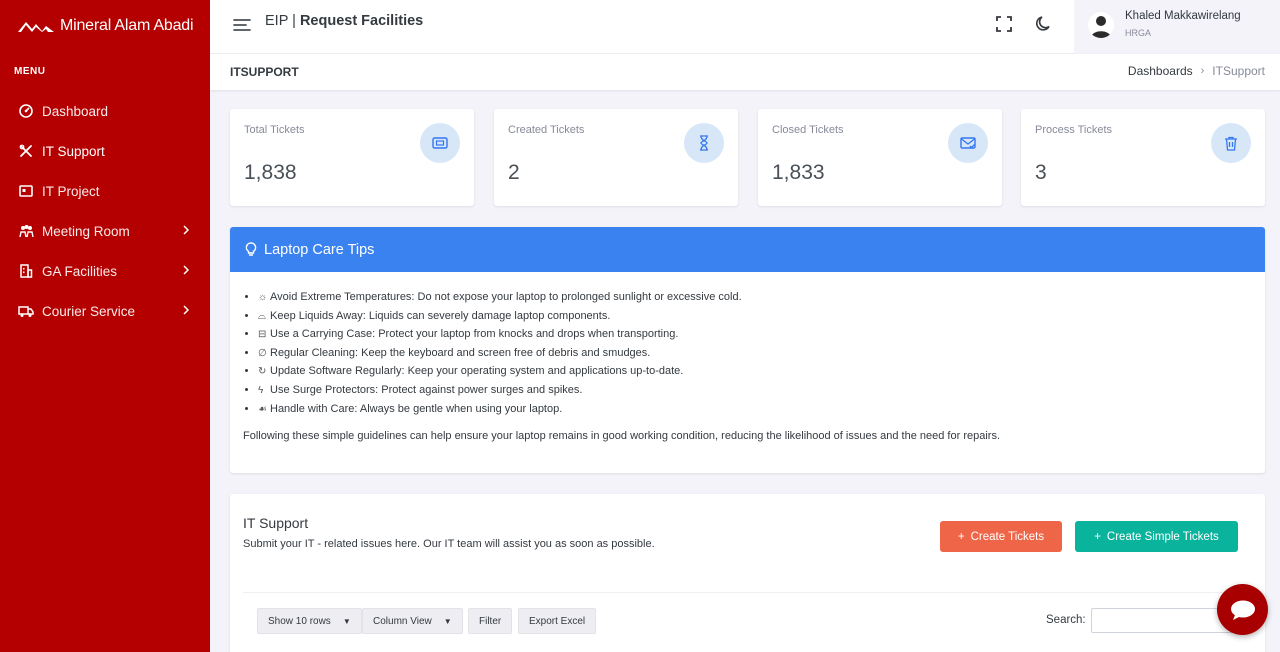 This screenshot has width=1280, height=652. I want to click on user-name: Khaled Makkawirelang, so click(1183, 16).